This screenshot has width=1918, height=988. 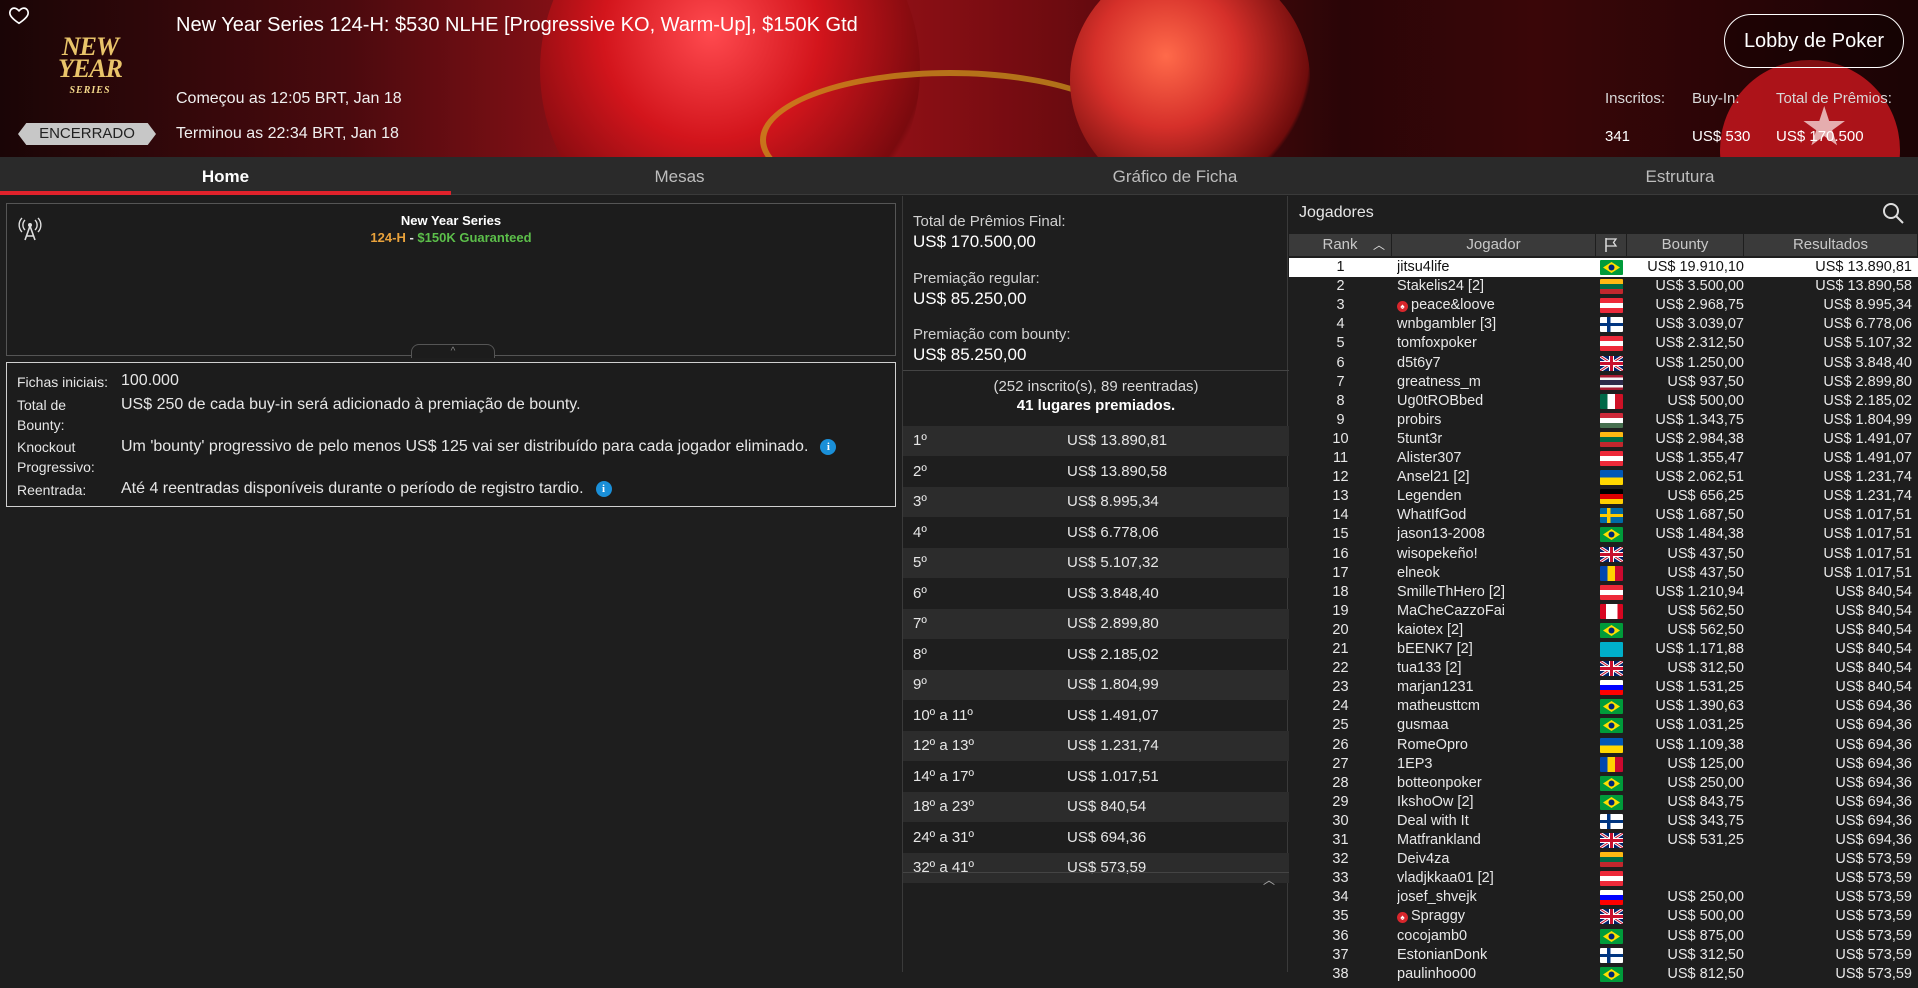 I want to click on player-row: 21 bEENK7 [2] US$ 1.171,88 US$ 840,54, so click(x=1603, y=649).